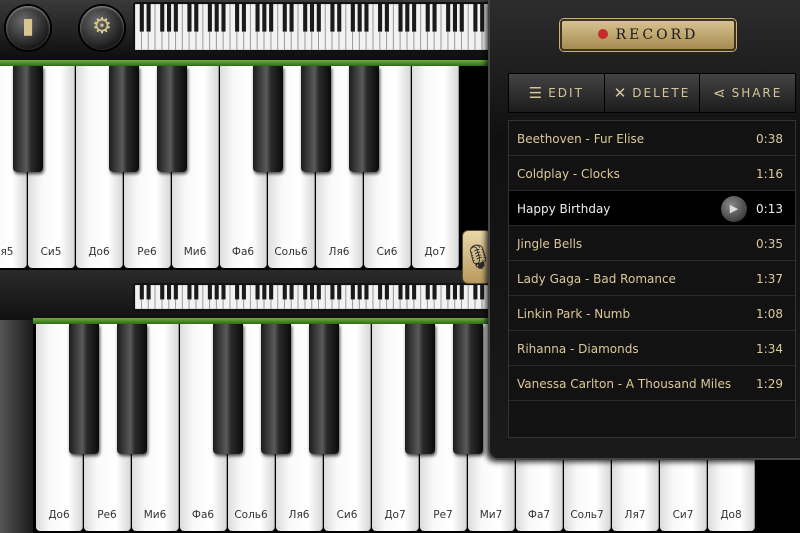  What do you see at coordinates (620, 93) in the screenshot?
I see `x-icon: ✕` at bounding box center [620, 93].